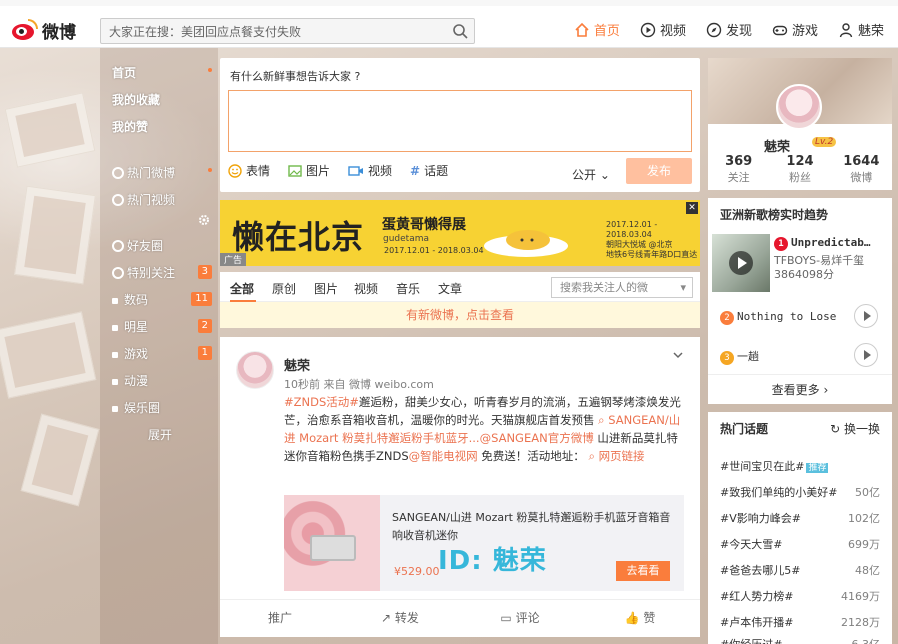 The height and width of the screenshot is (644, 898). I want to click on topic-row: #卢本伟开播# 2128万, so click(800, 622).